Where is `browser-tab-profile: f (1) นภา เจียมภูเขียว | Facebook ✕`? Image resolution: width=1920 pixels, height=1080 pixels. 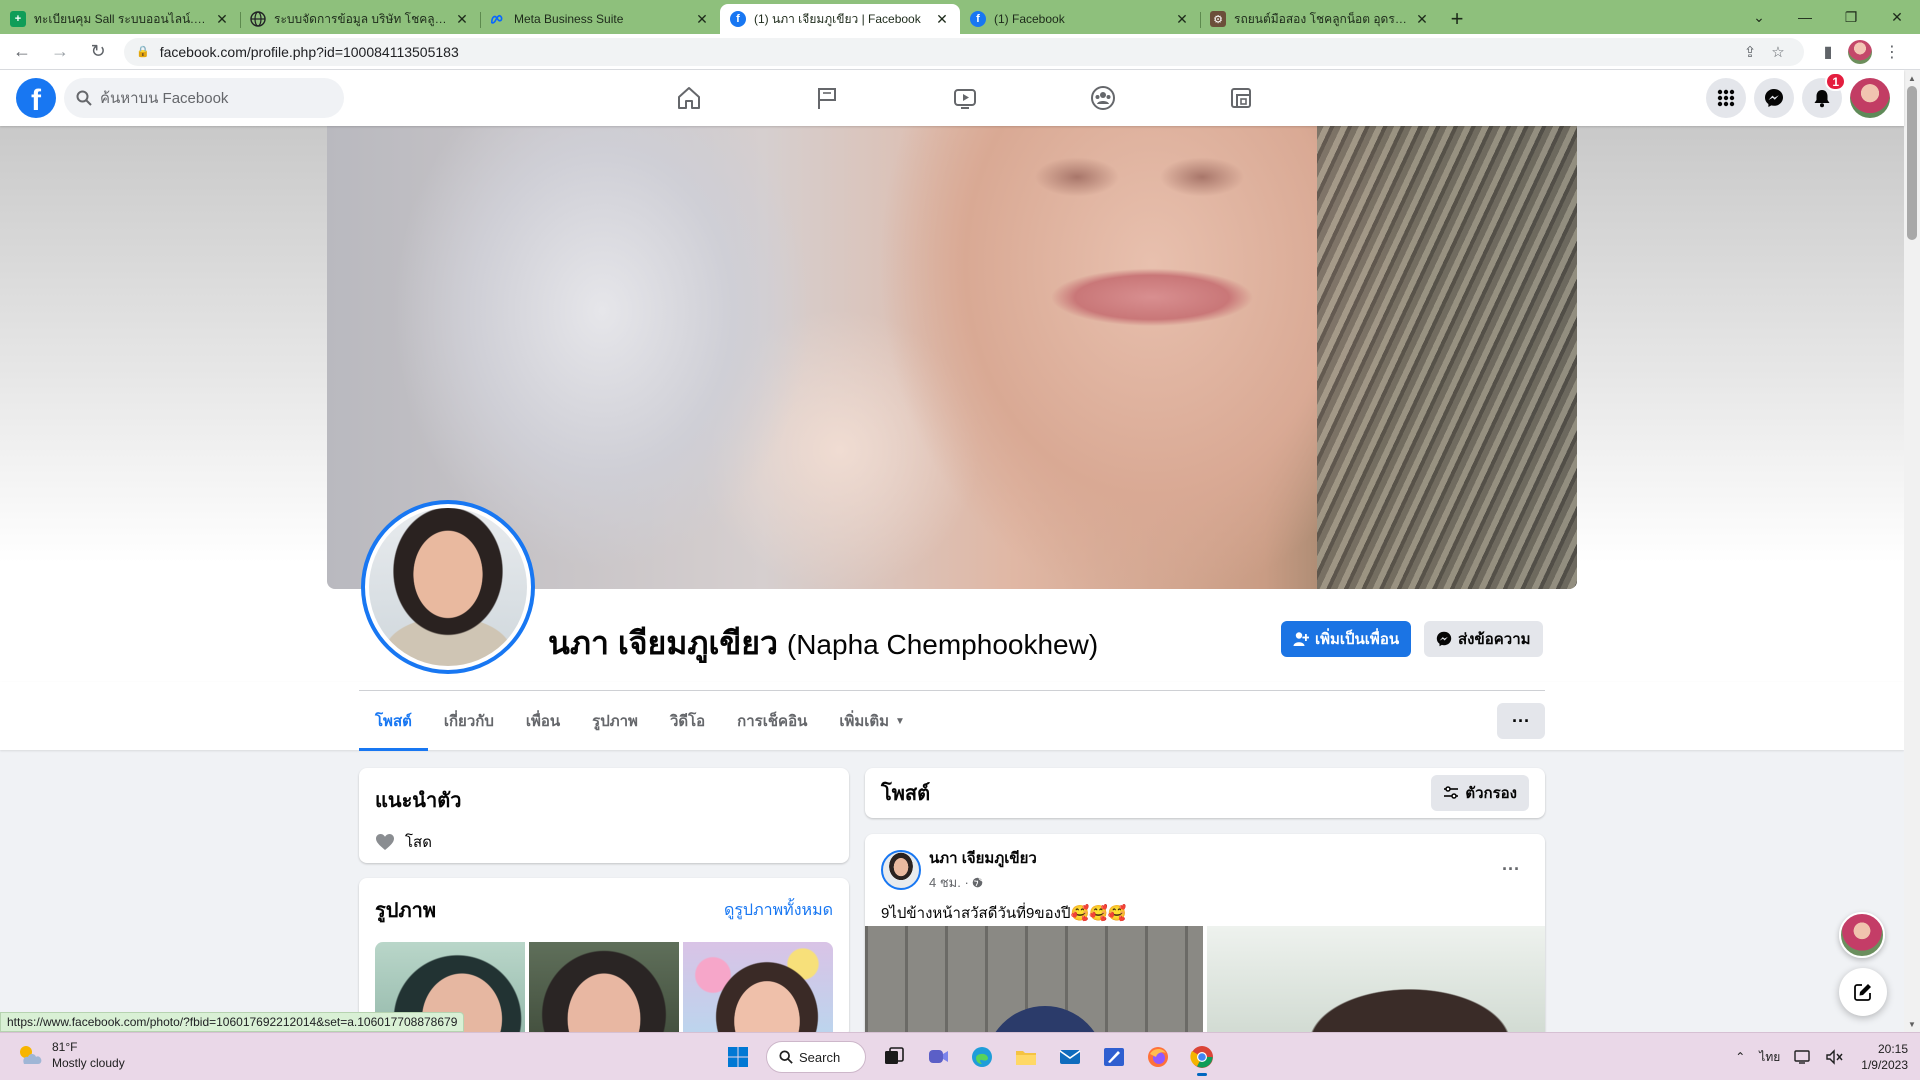
browser-tab-profile: f (1) นภา เจียมภูเขียว | Facebook ✕ is located at coordinates (840, 19).